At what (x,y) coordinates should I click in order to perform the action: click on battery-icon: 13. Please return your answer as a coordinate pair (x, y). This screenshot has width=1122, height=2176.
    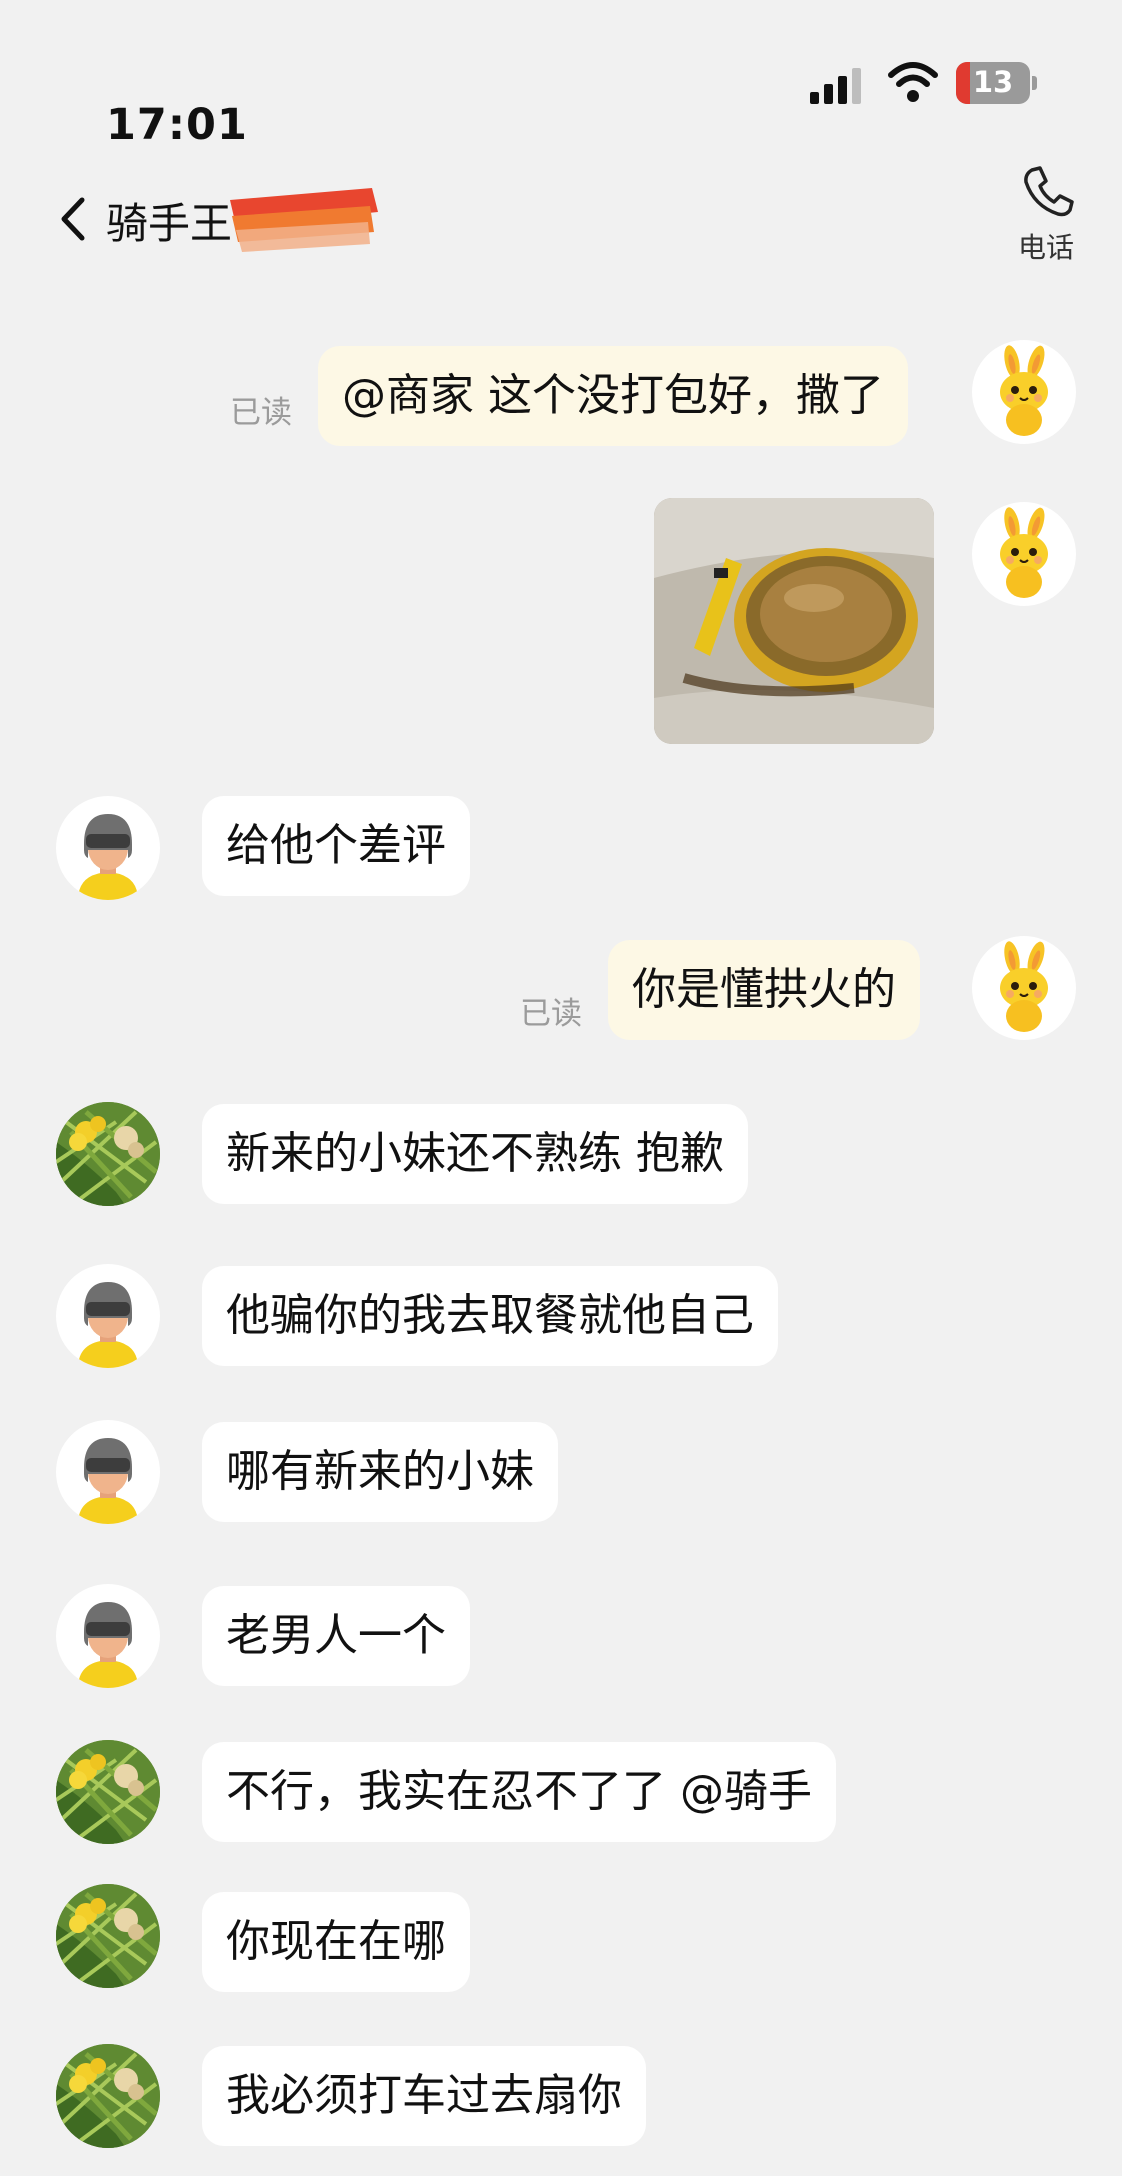
    Looking at the image, I should click on (993, 83).